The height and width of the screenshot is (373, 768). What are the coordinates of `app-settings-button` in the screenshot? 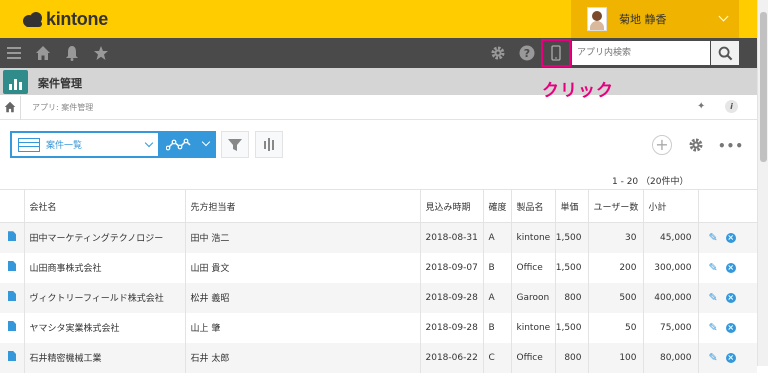 It's located at (696, 145).